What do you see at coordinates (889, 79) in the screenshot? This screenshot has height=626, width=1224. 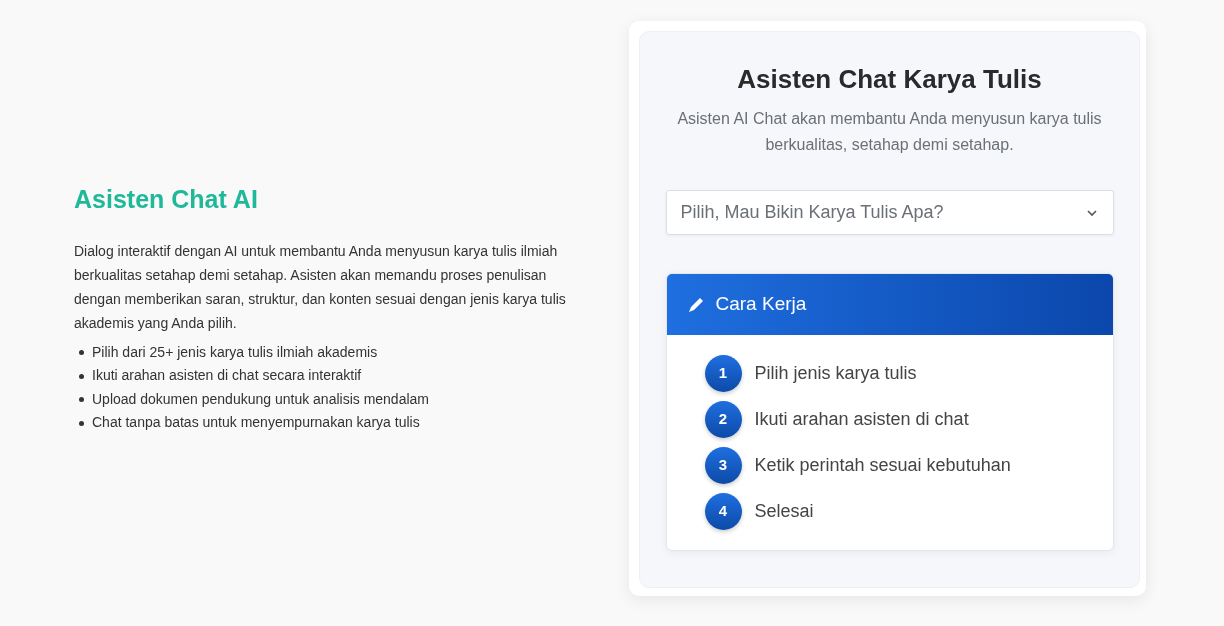 I see `card-title: Asisten Chat Karya Tulis` at bounding box center [889, 79].